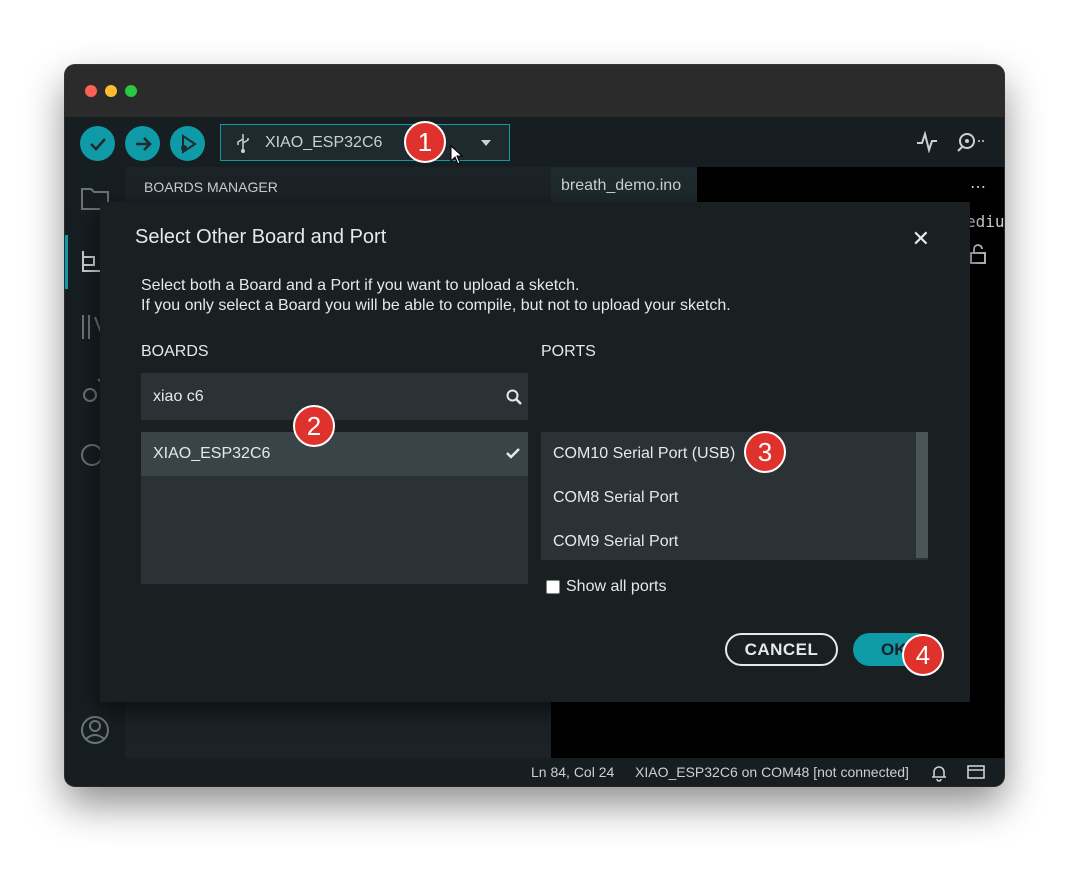  I want to click on debug-play-icon, so click(188, 143).